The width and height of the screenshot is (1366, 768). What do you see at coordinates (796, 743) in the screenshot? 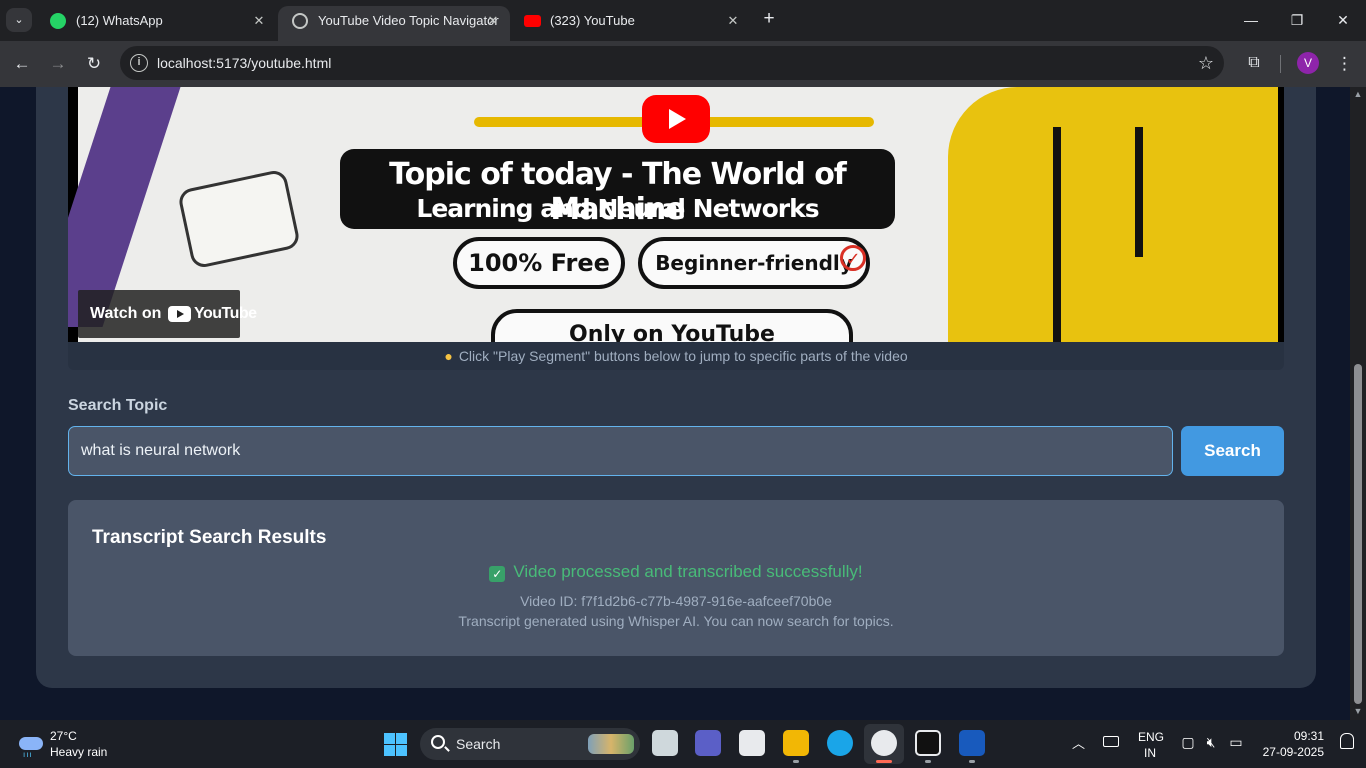
I see `file-explorer-icon` at bounding box center [796, 743].